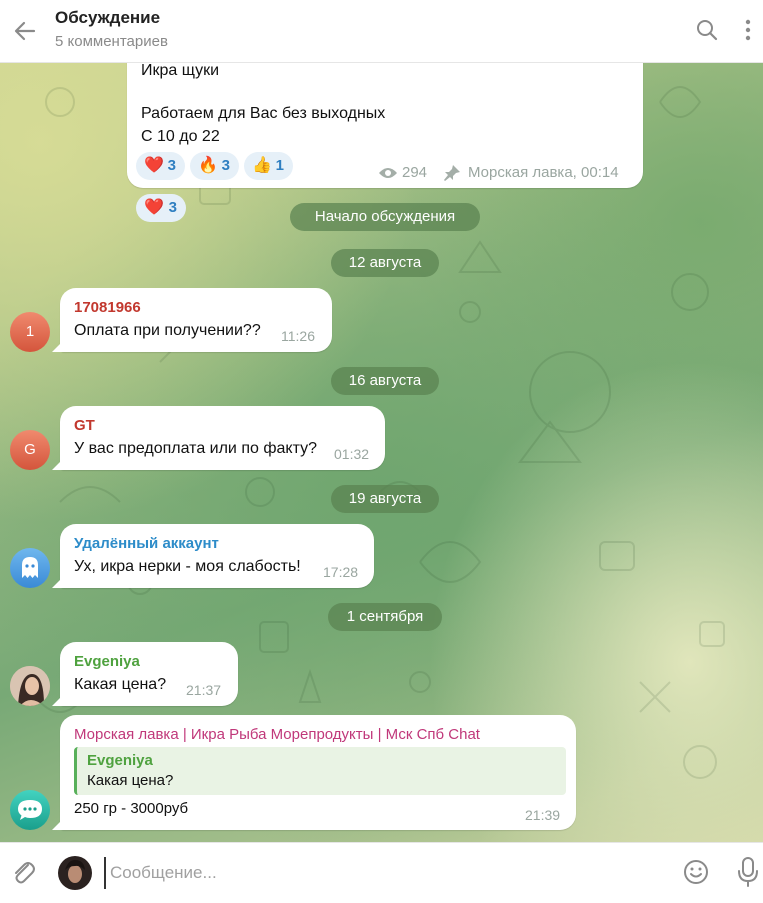  I want to click on message-input, so click(388, 873).